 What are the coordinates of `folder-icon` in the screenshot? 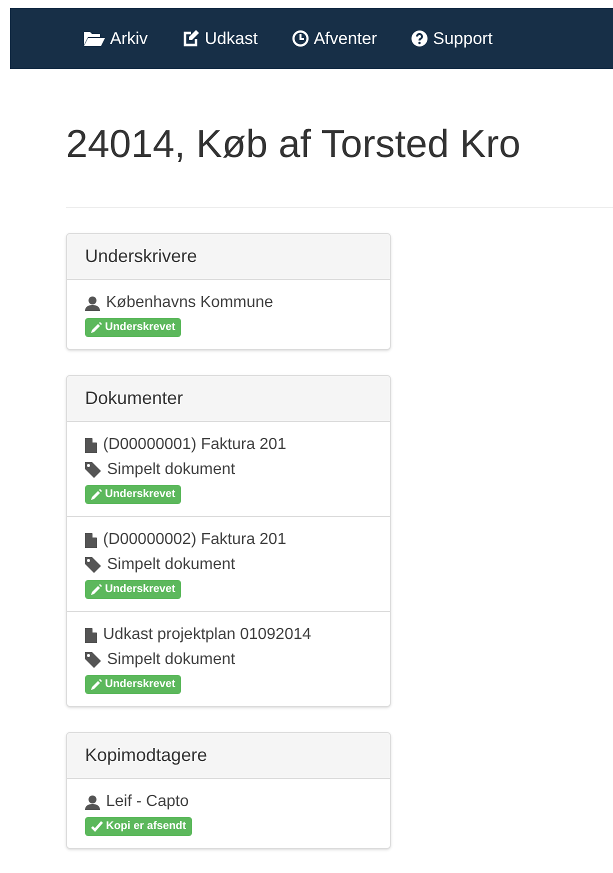 It's located at (94, 38).